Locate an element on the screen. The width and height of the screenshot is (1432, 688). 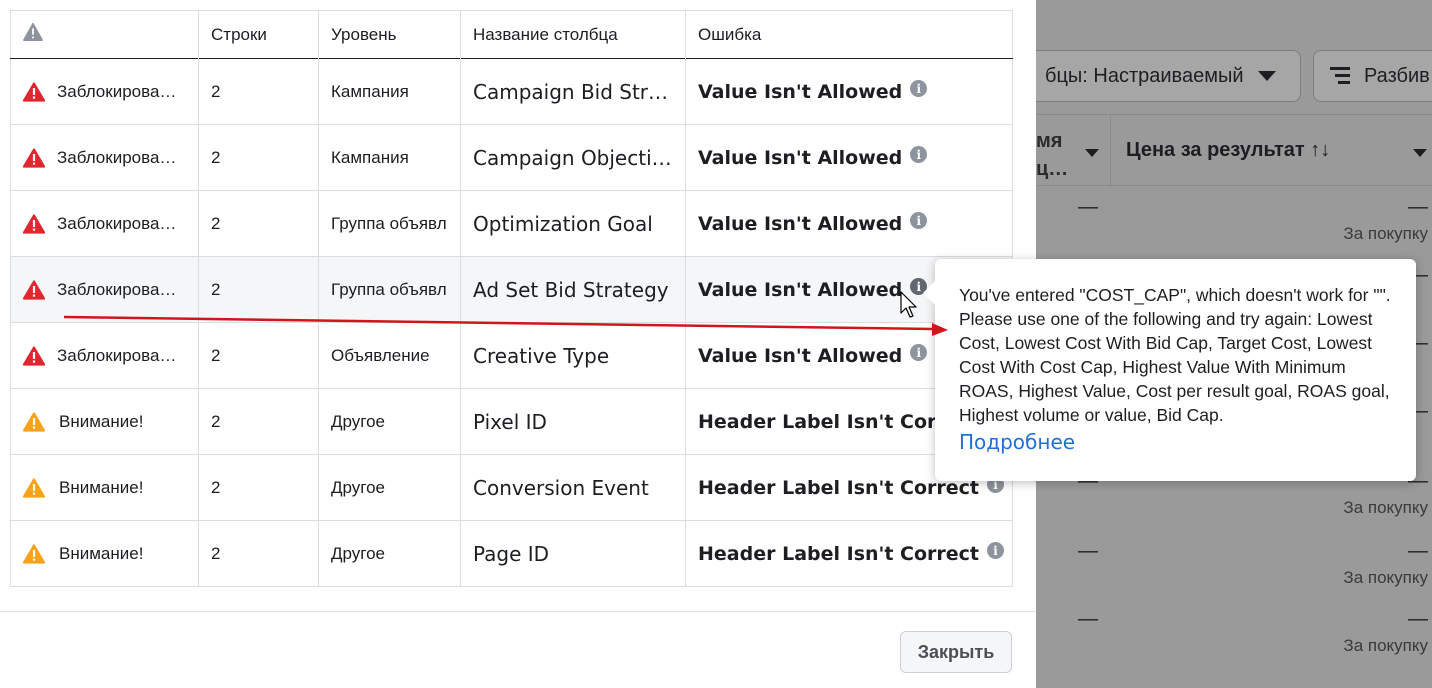
cell-column-name: Pixel ID is located at coordinates (573, 421).